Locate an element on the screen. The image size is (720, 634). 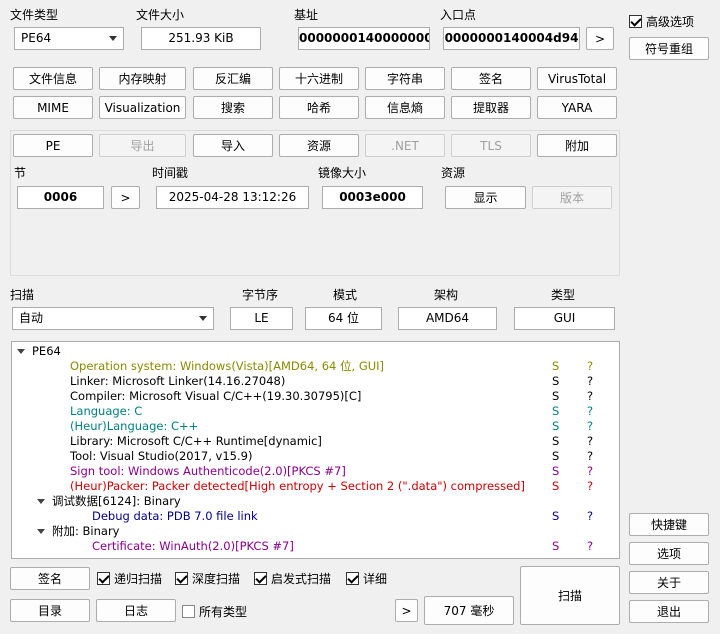
disassembly-button: 反汇编 is located at coordinates (233, 78).